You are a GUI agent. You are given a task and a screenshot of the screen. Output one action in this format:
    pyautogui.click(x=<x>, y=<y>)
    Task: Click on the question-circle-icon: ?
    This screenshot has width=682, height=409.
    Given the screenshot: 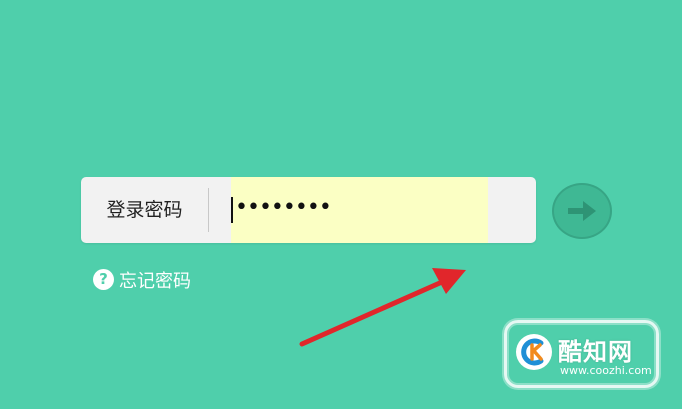 What is the action you would take?
    pyautogui.click(x=103, y=279)
    